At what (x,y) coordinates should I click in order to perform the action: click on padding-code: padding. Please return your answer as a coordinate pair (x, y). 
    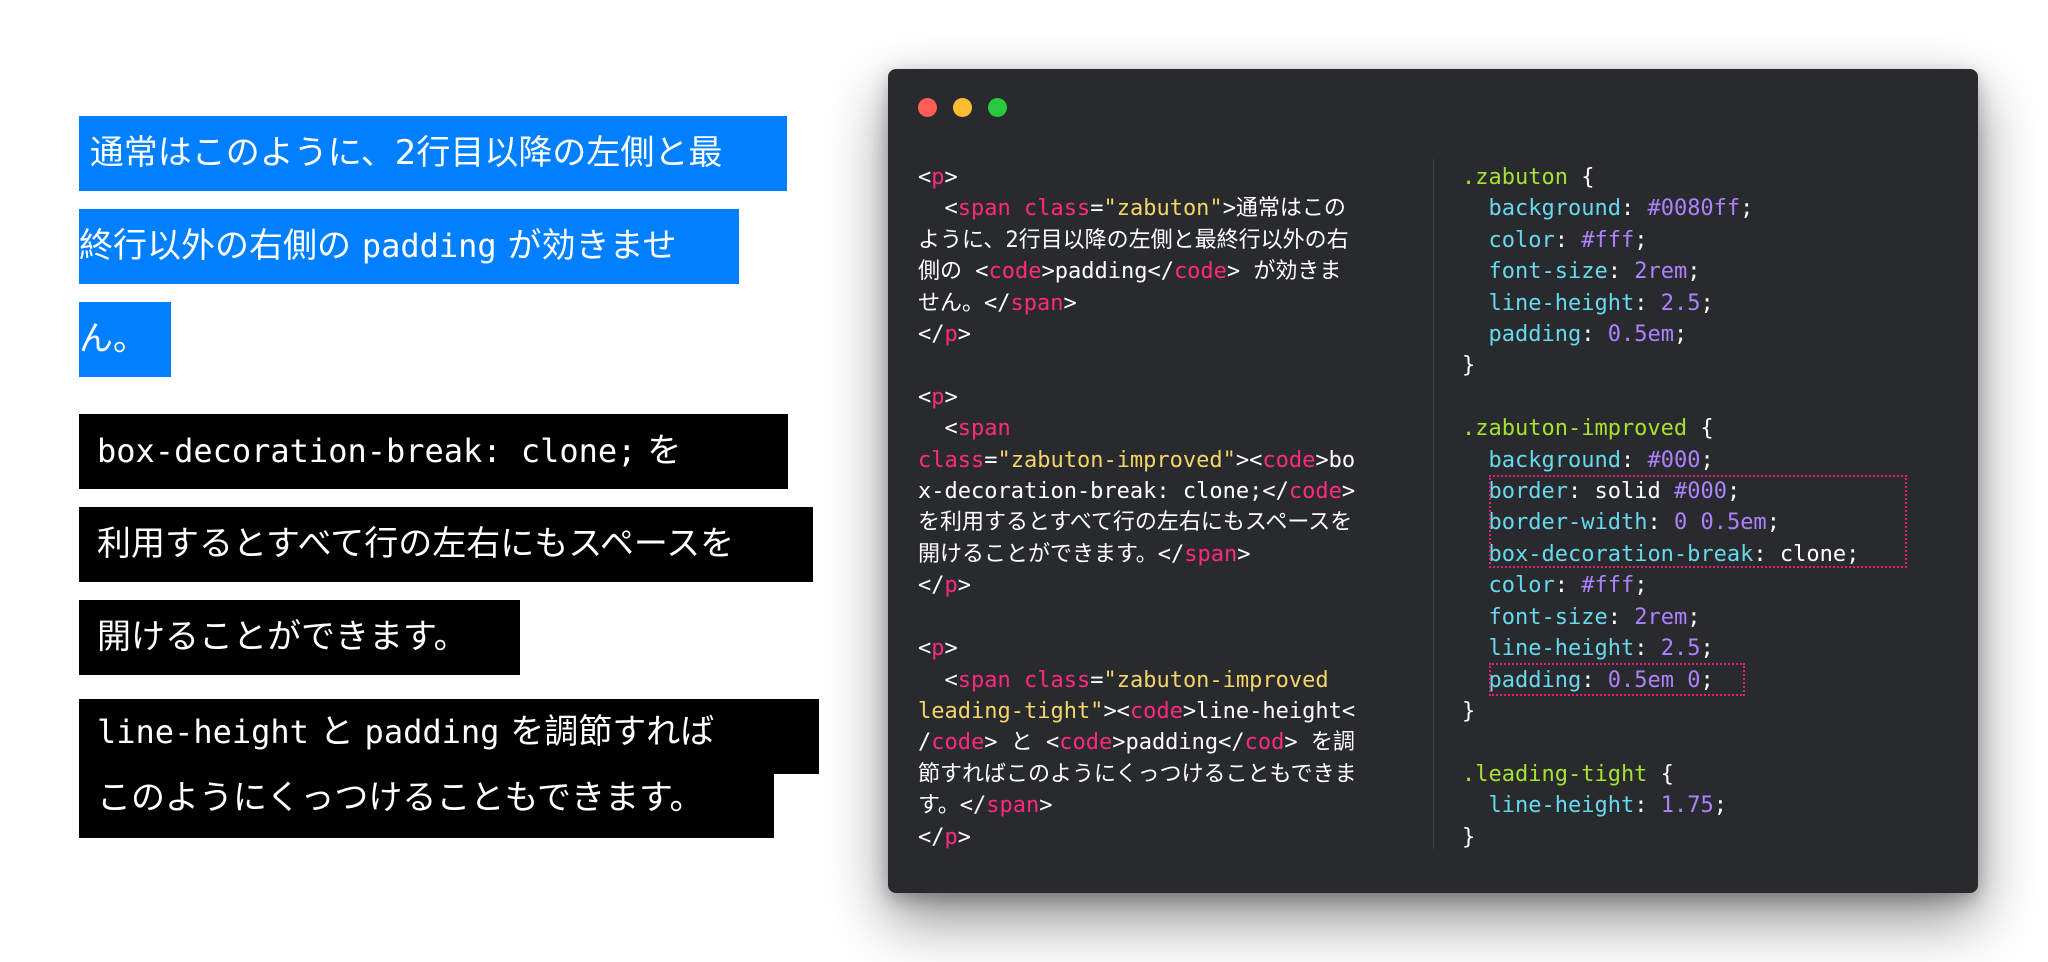
    Looking at the image, I should click on (429, 246).